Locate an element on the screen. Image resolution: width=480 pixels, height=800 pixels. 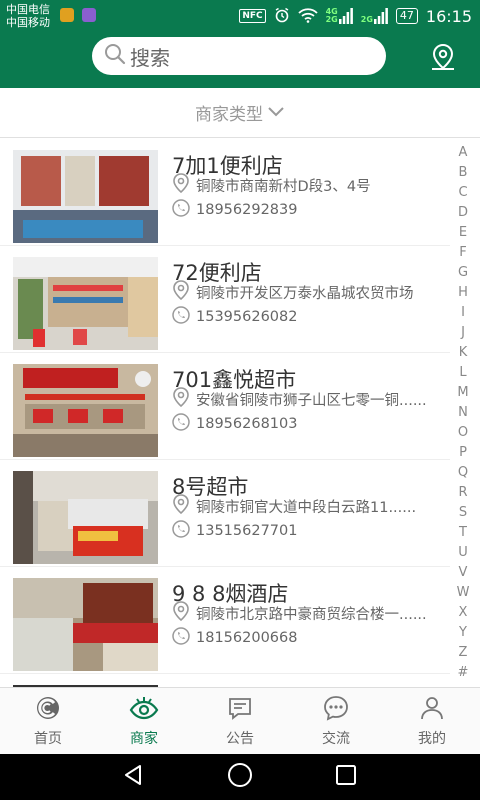
search-placeholder: 搜索 is located at coordinates (150, 57).